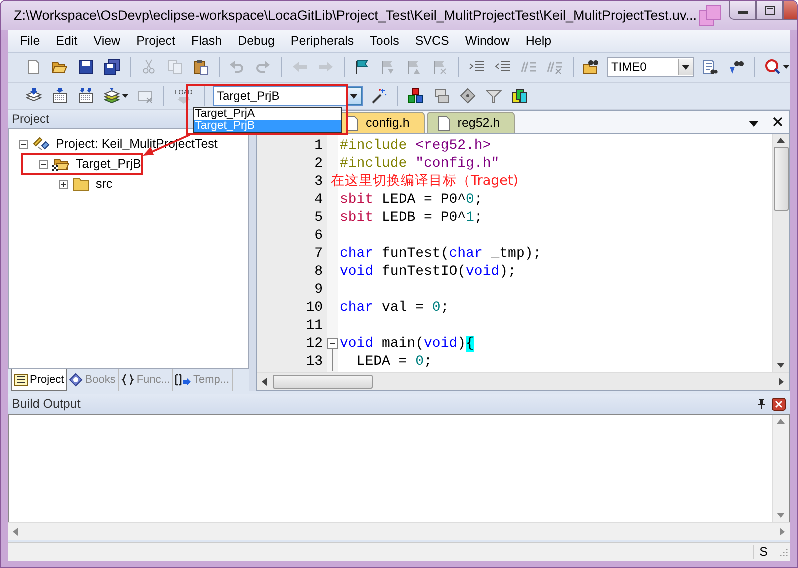 This screenshot has height=568, width=798. Describe the element at coordinates (319, 146) in the screenshot. I see `line-number: 1` at that location.